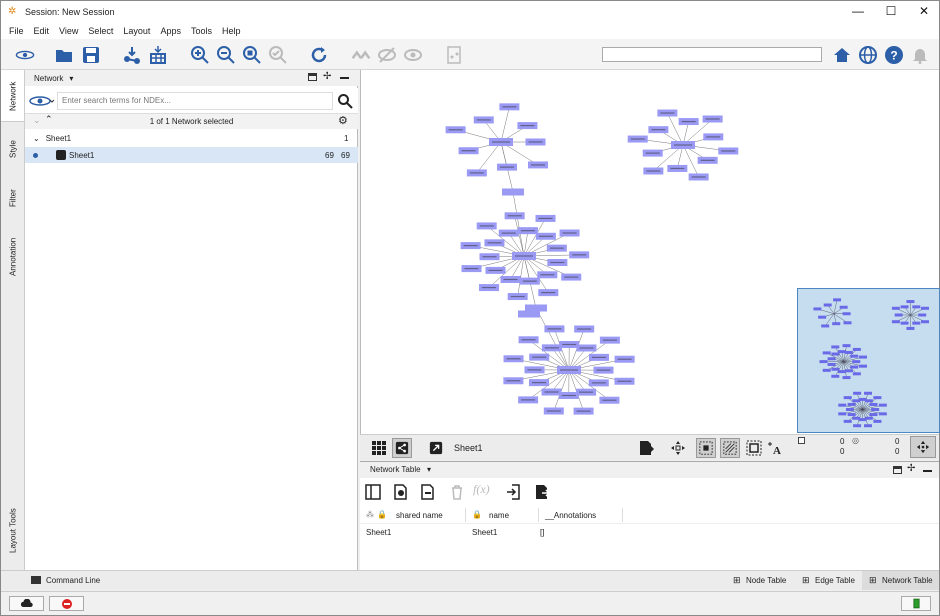  I want to click on table-row: Sheet1 Sheet1 [], so click(649, 532).